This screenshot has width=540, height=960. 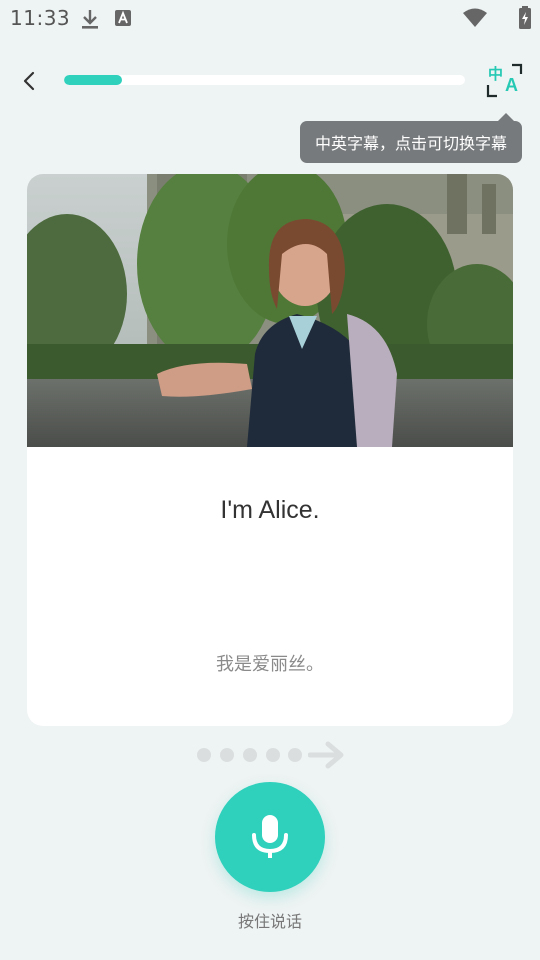 I want to click on sentence-pager, so click(x=276, y=755).